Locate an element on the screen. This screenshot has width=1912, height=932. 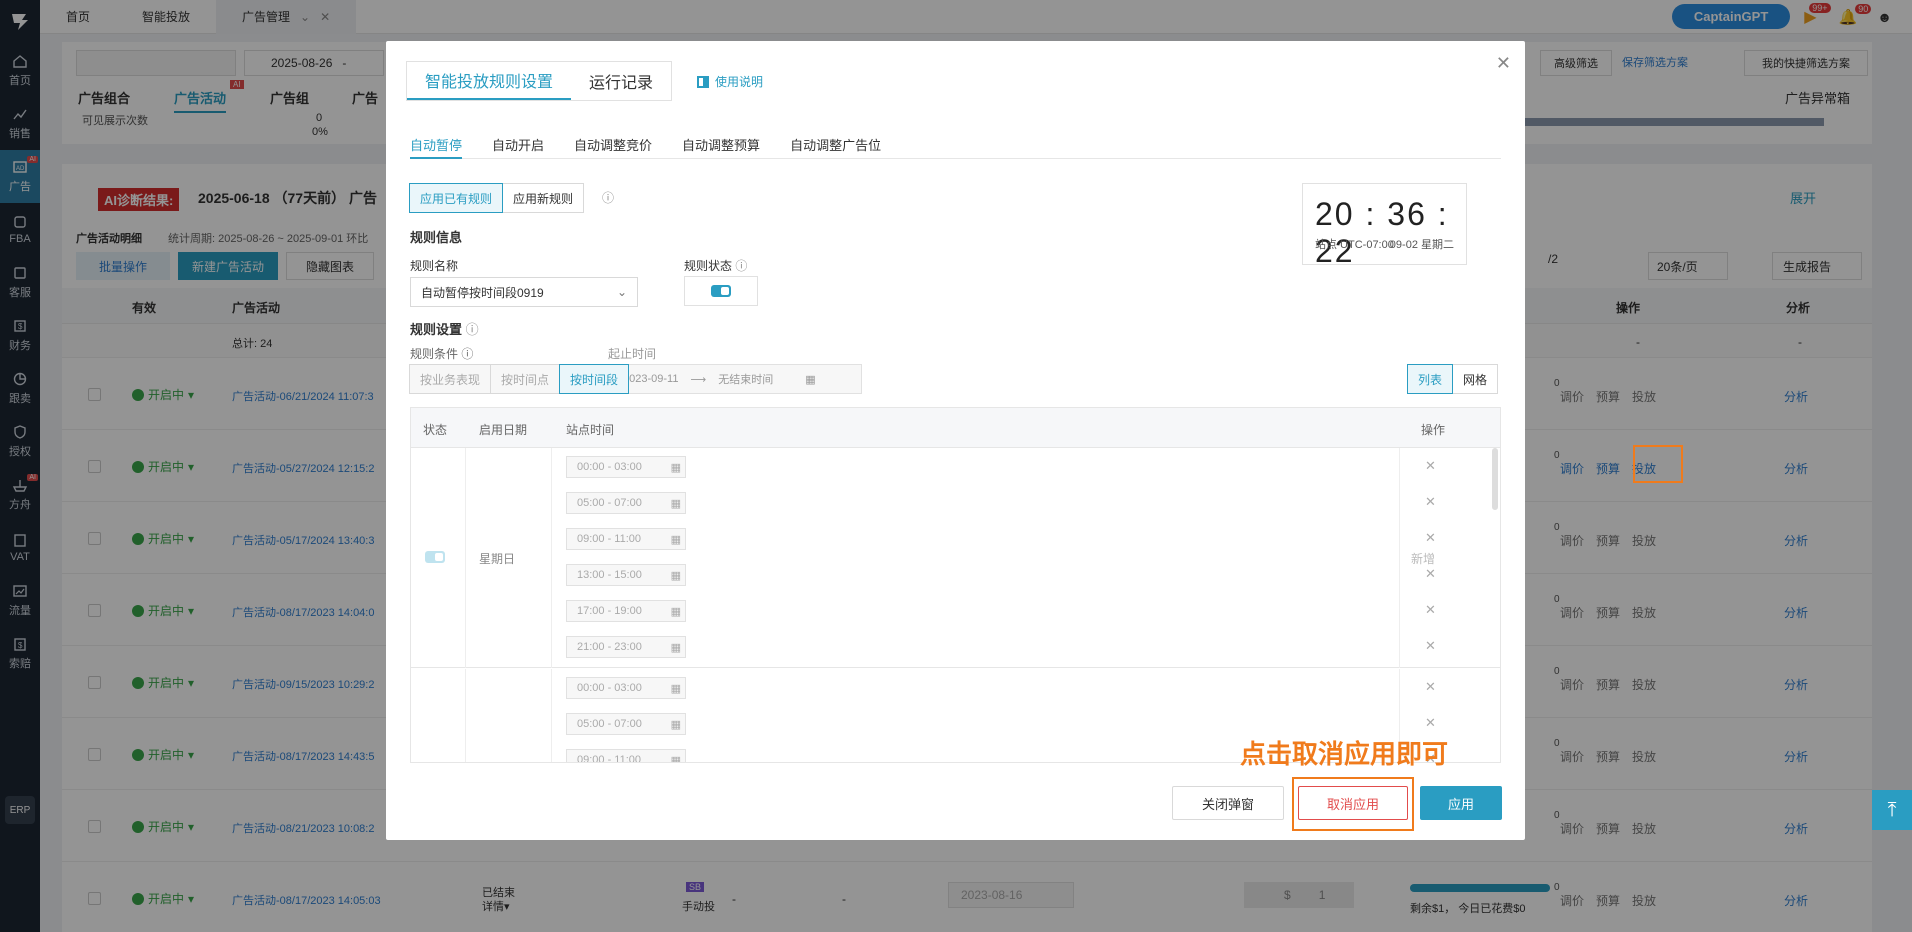
subtab-auto-pause: 自动暂停 is located at coordinates (436, 147).